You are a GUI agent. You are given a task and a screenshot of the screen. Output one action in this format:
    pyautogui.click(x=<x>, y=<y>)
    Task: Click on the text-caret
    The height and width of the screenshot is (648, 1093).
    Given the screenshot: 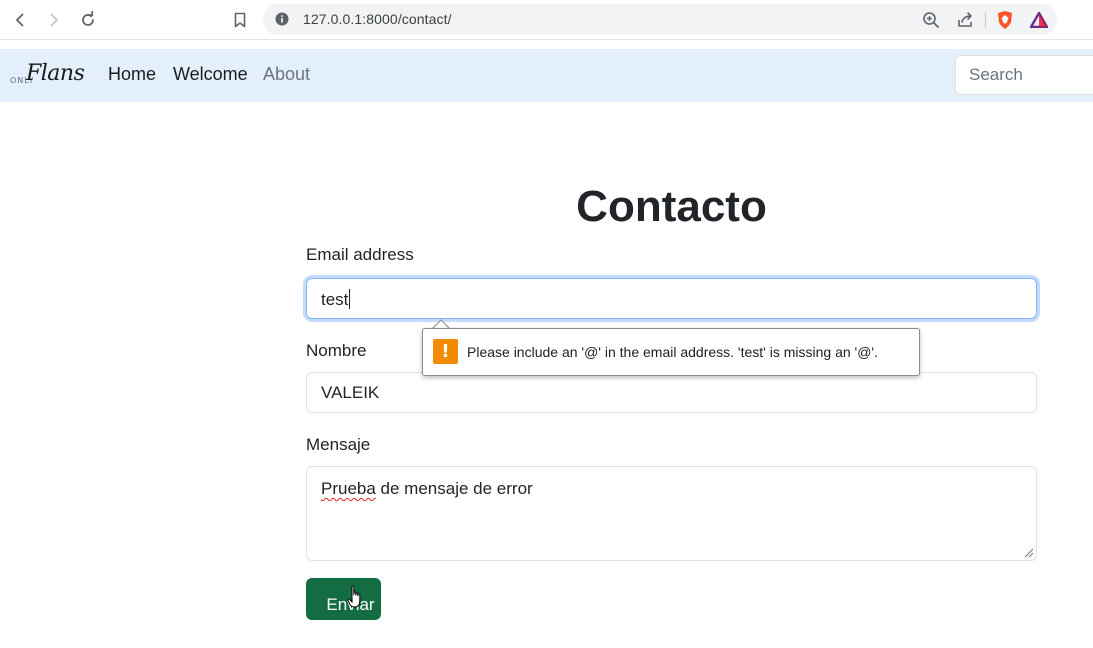 What is the action you would take?
    pyautogui.click(x=350, y=299)
    